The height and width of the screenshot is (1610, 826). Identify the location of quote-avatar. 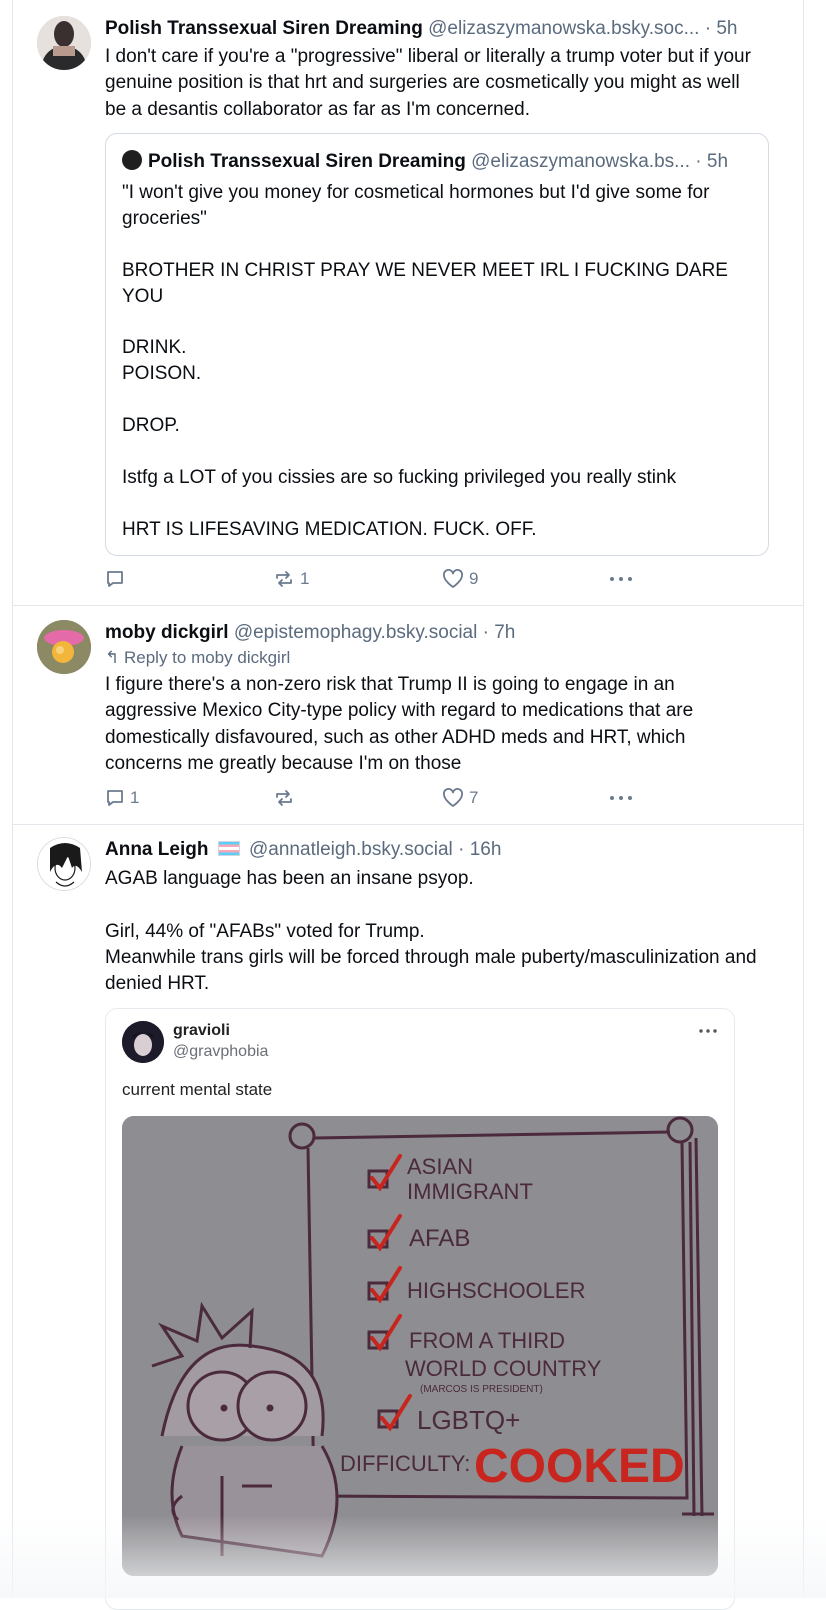
(132, 160).